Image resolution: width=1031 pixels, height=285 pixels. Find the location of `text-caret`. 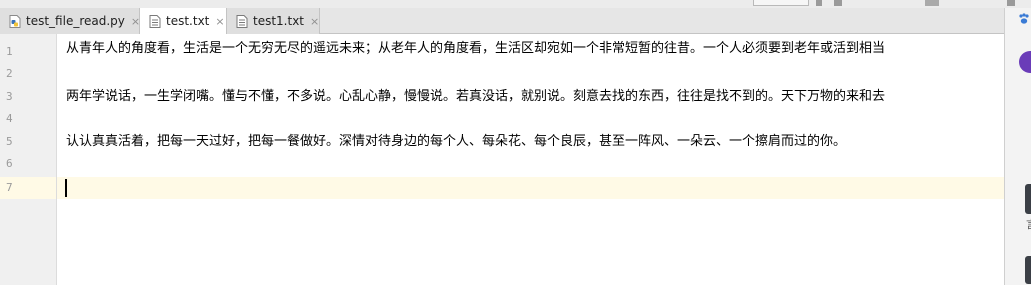

text-caret is located at coordinates (66, 188).